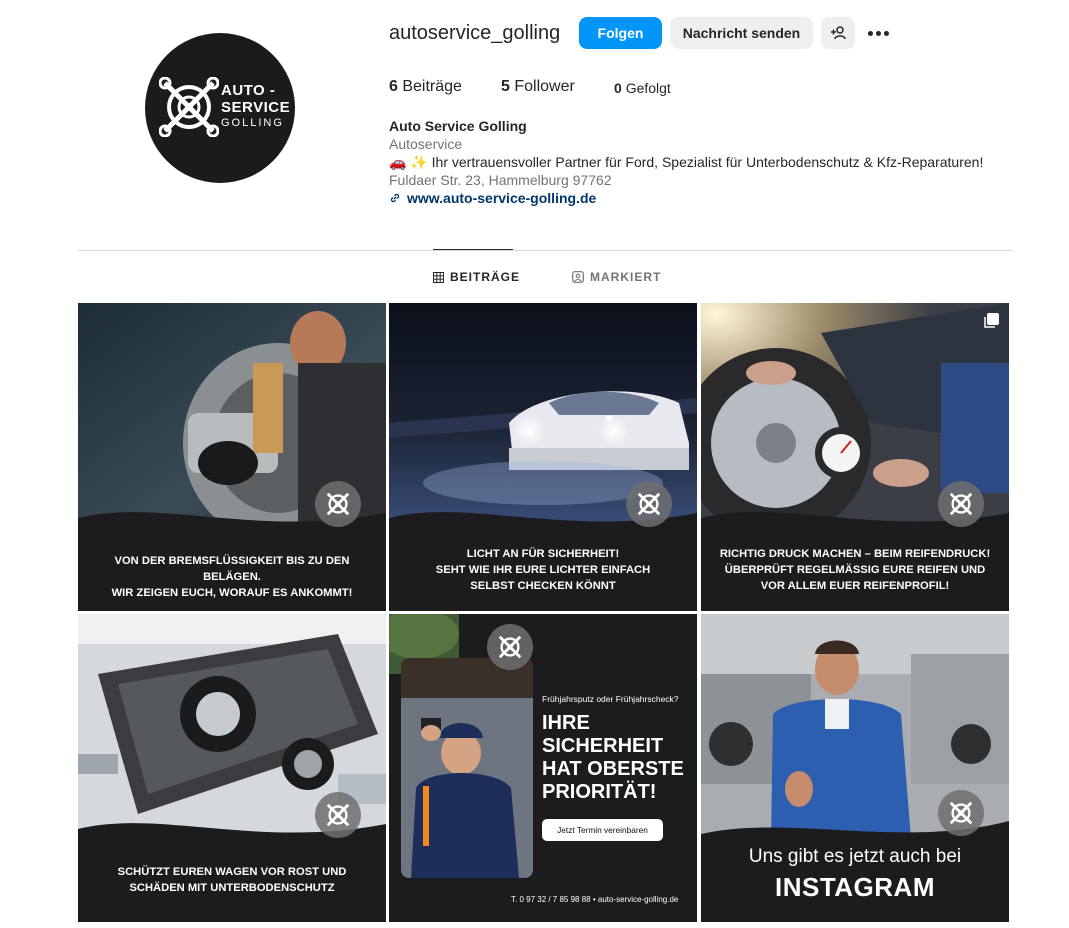 Image resolution: width=1069 pixels, height=928 pixels. I want to click on avatar-logo-text: AUTO - SERVICE GOLLING, so click(256, 106).